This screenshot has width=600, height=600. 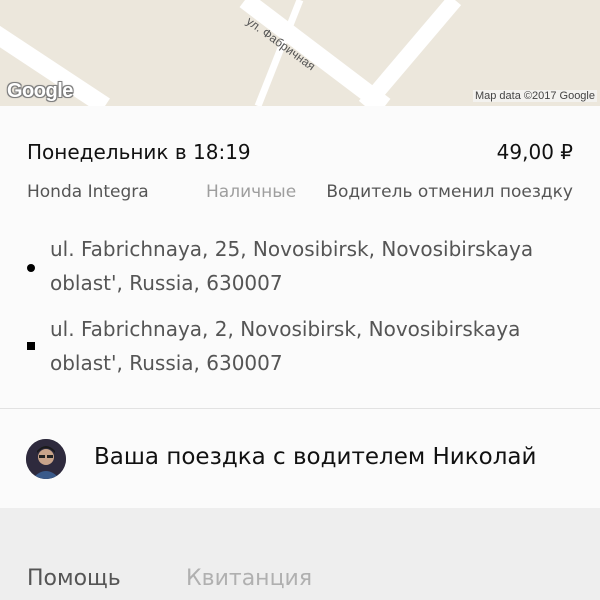 What do you see at coordinates (139, 152) in the screenshot?
I see `trip-datetime: Понедельник в 18:19` at bounding box center [139, 152].